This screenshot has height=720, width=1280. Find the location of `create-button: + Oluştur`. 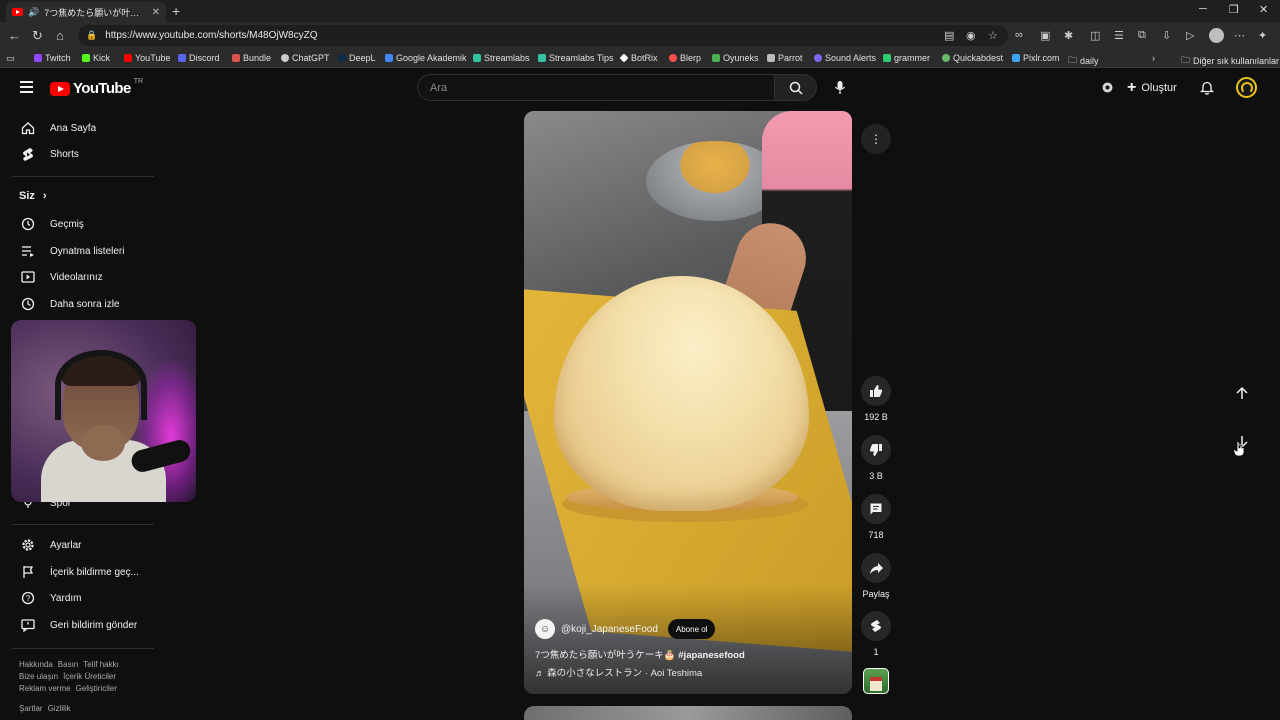

create-button: + Oluştur is located at coordinates (1152, 88).